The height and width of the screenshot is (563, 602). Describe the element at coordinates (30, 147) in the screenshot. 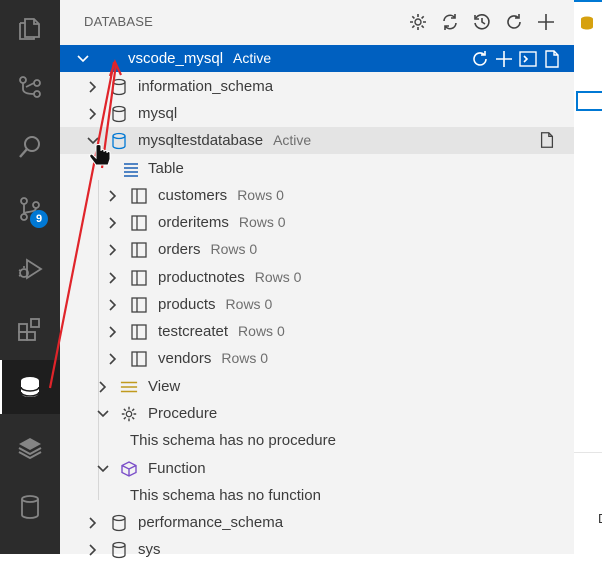

I see `search-icon` at that location.